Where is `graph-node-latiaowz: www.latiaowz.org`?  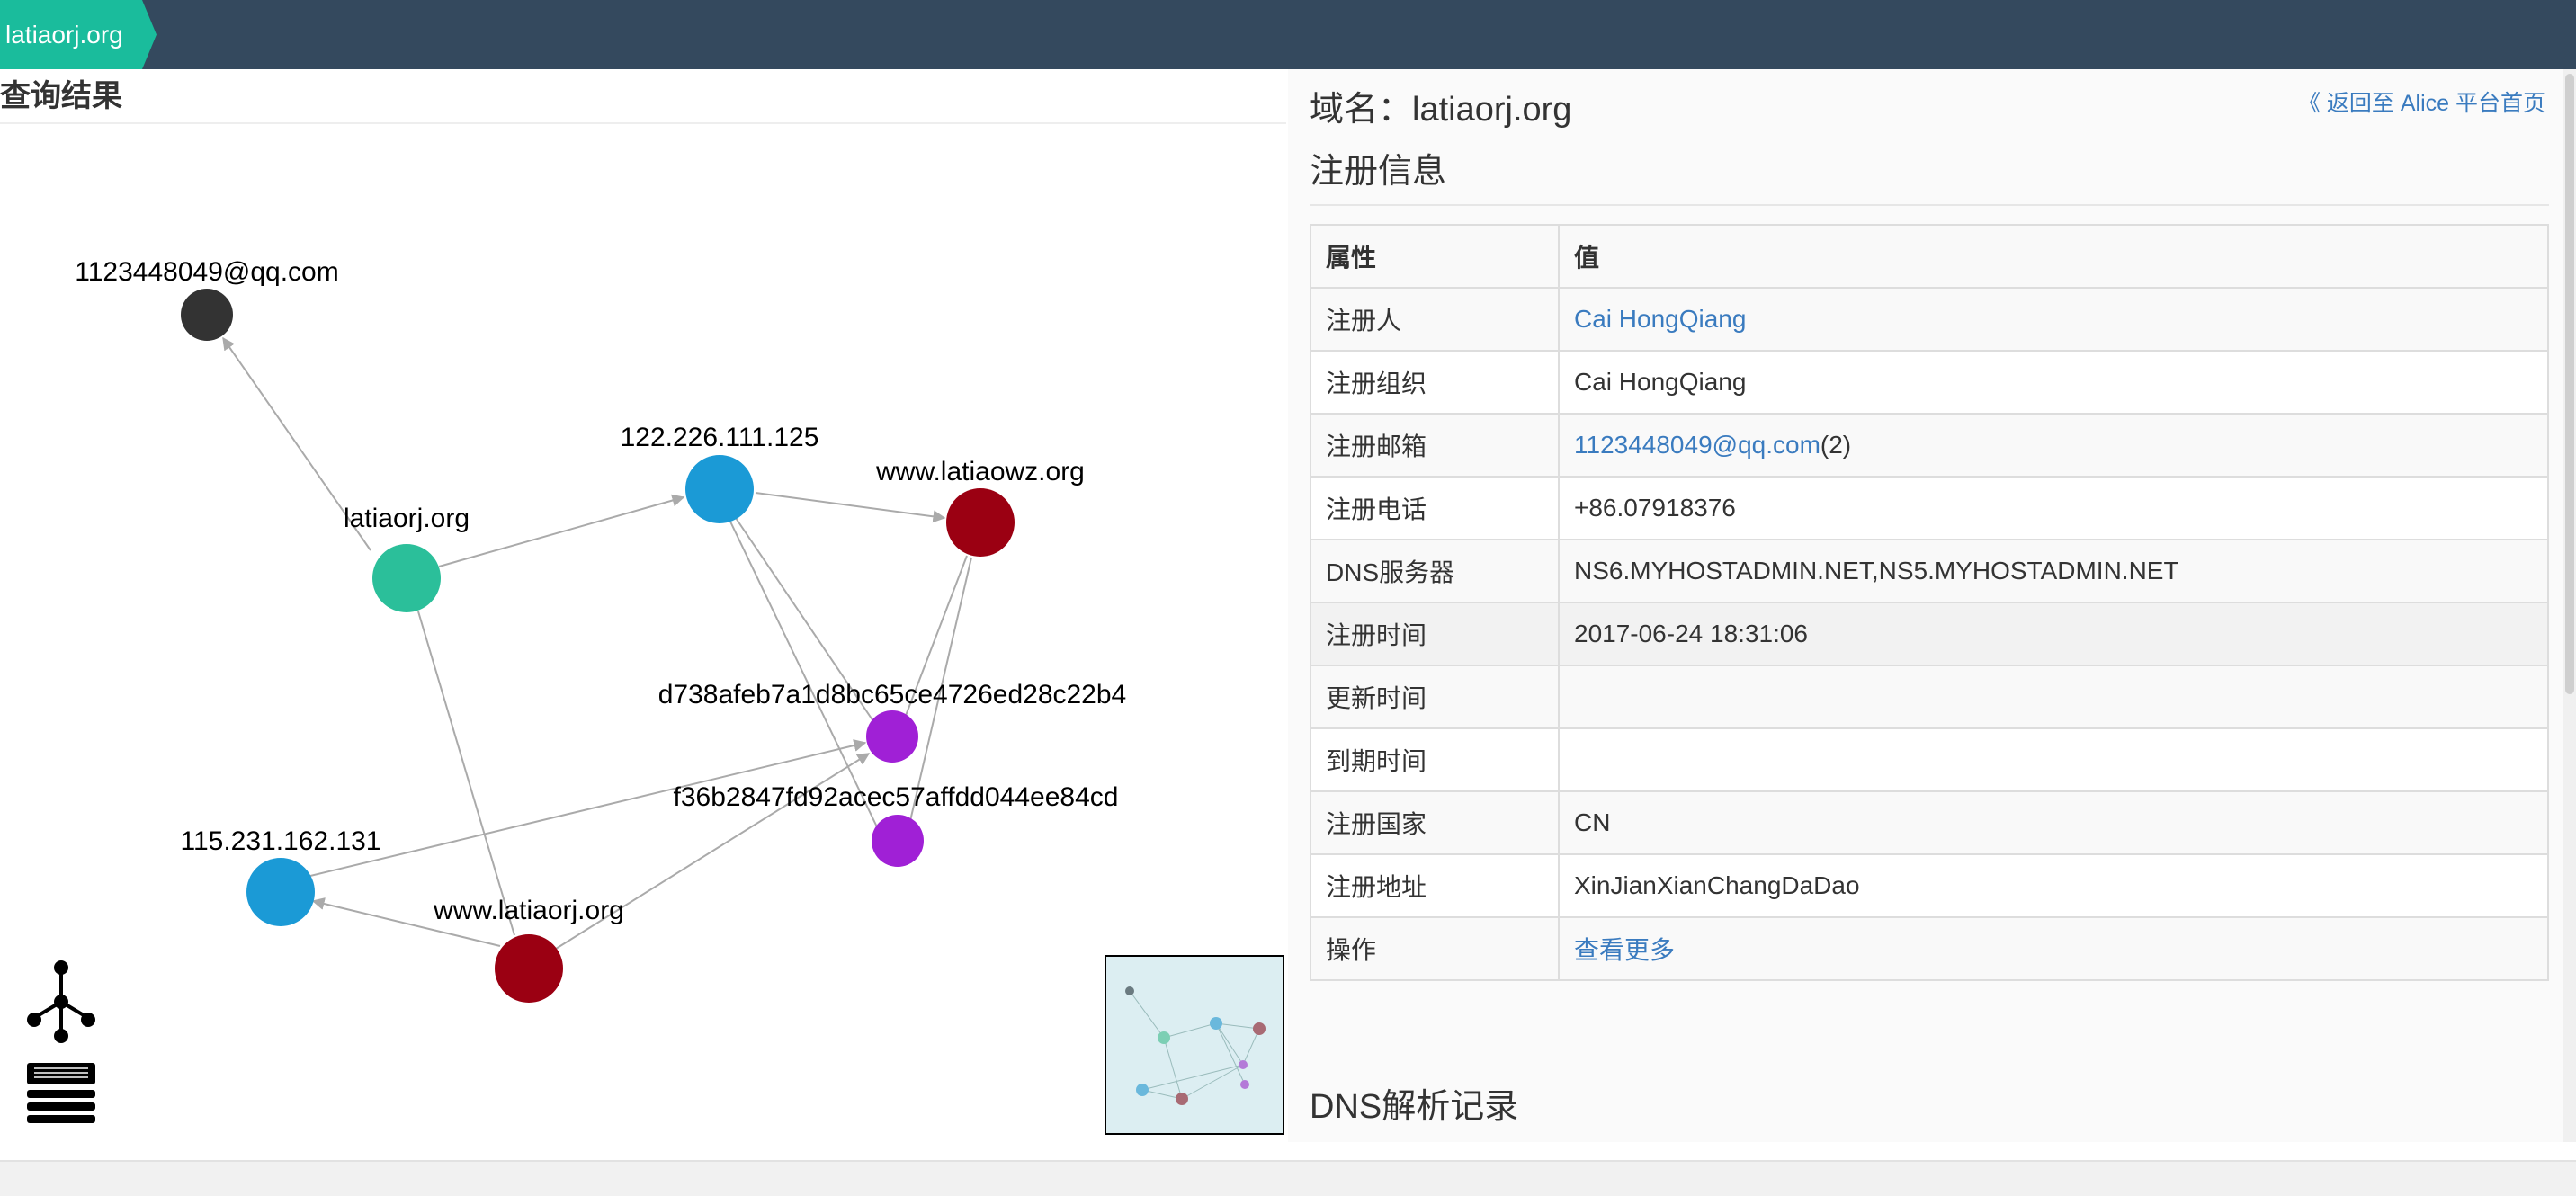
graph-node-latiaowz: www.latiaowz.org is located at coordinates (980, 507).